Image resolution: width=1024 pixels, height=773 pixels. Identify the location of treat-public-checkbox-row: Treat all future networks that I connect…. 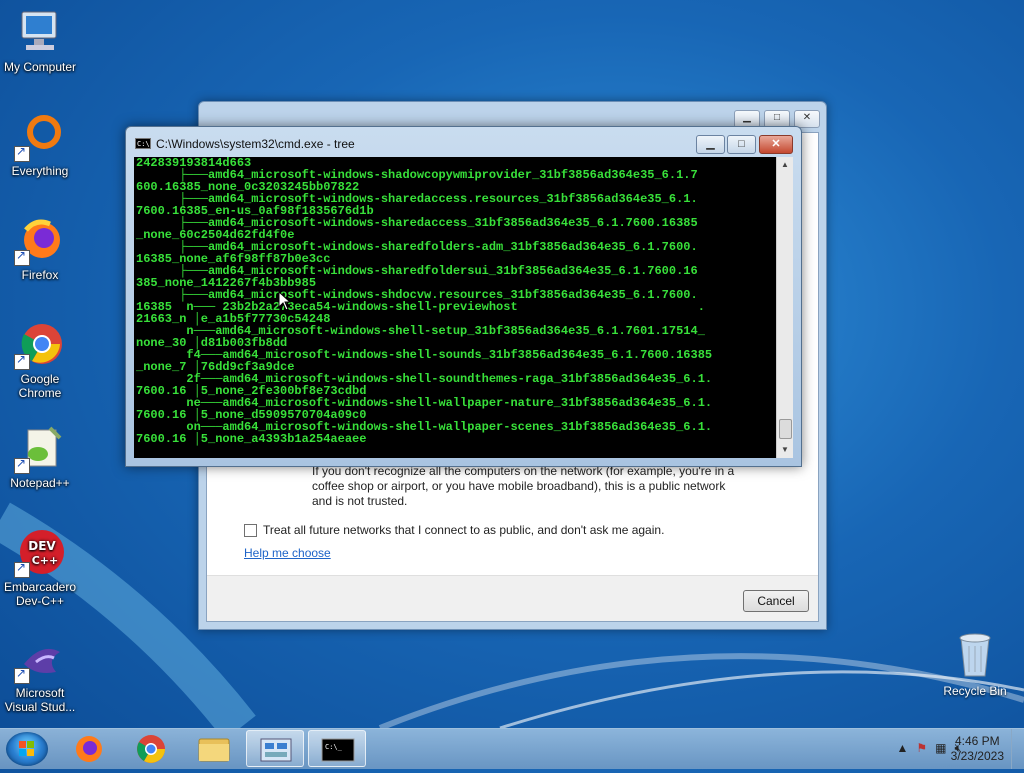
(454, 530).